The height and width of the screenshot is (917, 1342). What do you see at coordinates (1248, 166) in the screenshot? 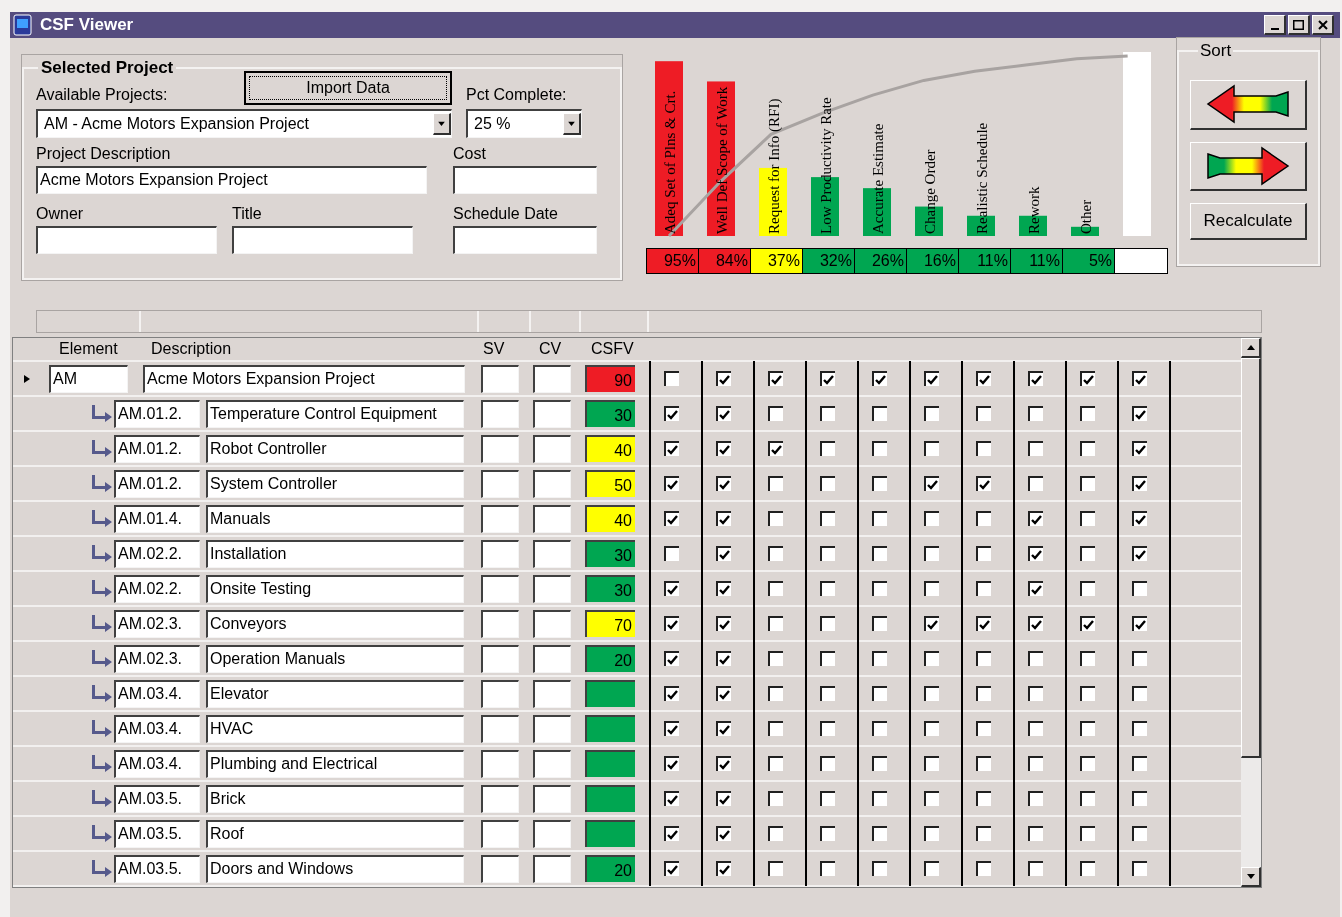
I see `sort-right-button` at bounding box center [1248, 166].